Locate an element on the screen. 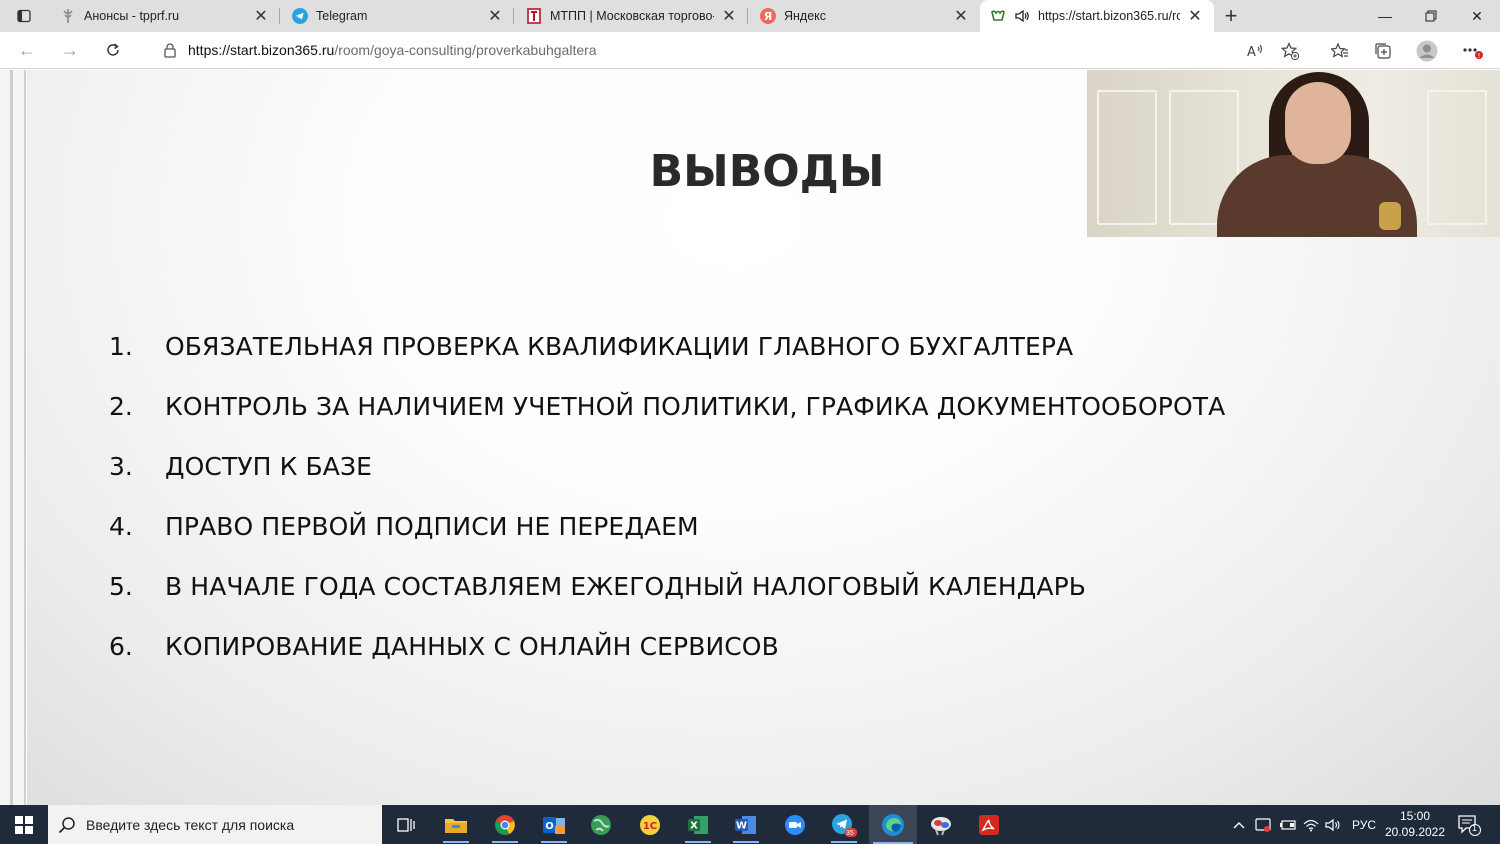 This screenshot has height=844, width=1500. notifications-button: 1 is located at coordinates (1469, 825).